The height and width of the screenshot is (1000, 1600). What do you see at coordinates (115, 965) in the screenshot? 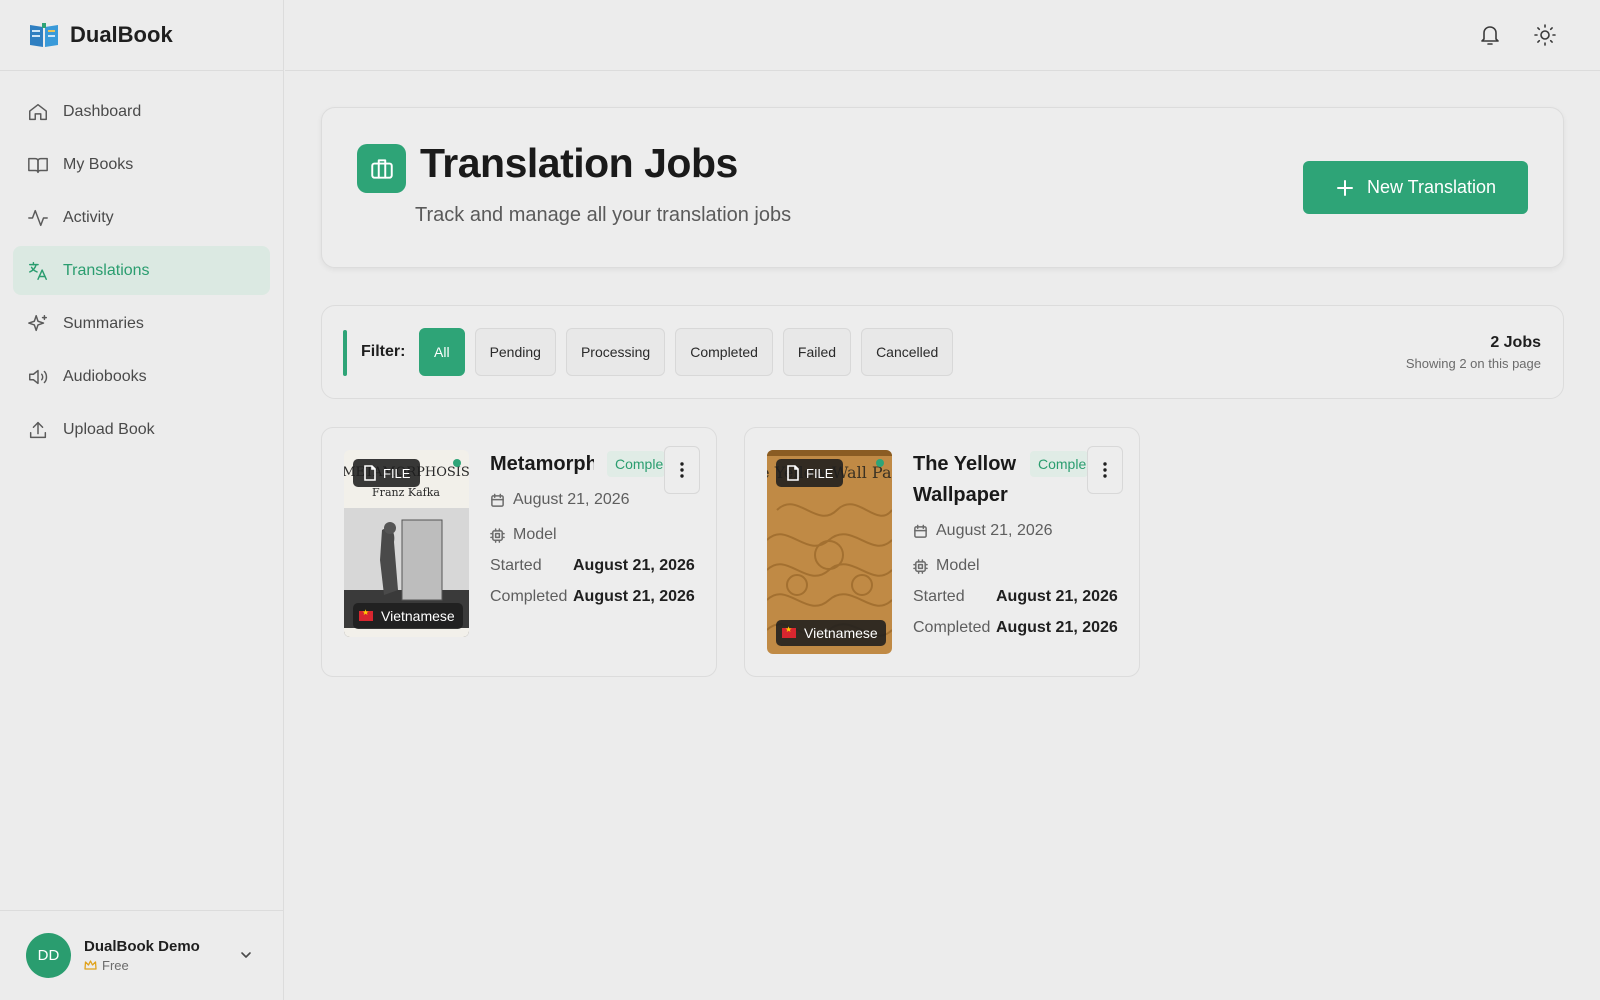
I see `plan-label: Free` at bounding box center [115, 965].